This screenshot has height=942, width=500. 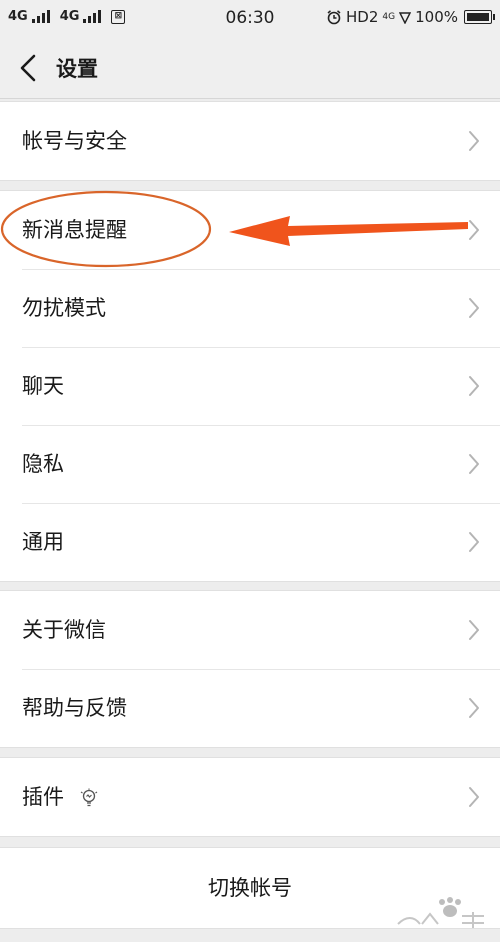 What do you see at coordinates (436, 17) in the screenshot?
I see `battery-percent: 100%` at bounding box center [436, 17].